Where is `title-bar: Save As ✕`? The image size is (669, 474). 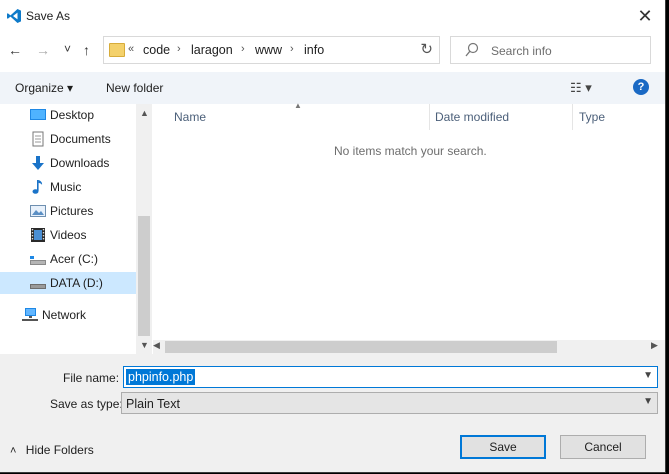
title-bar: Save As ✕ is located at coordinates (332, 16).